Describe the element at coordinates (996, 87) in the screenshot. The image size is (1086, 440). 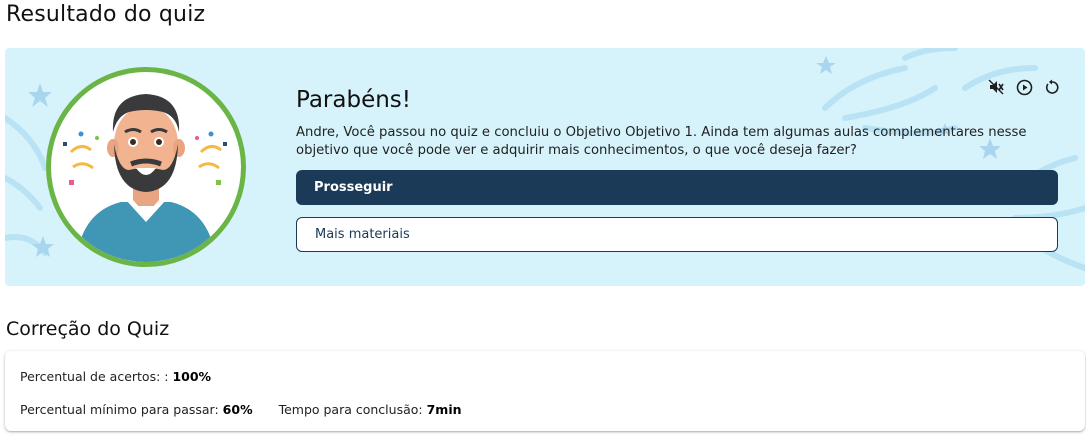
I see `mute-icon` at that location.